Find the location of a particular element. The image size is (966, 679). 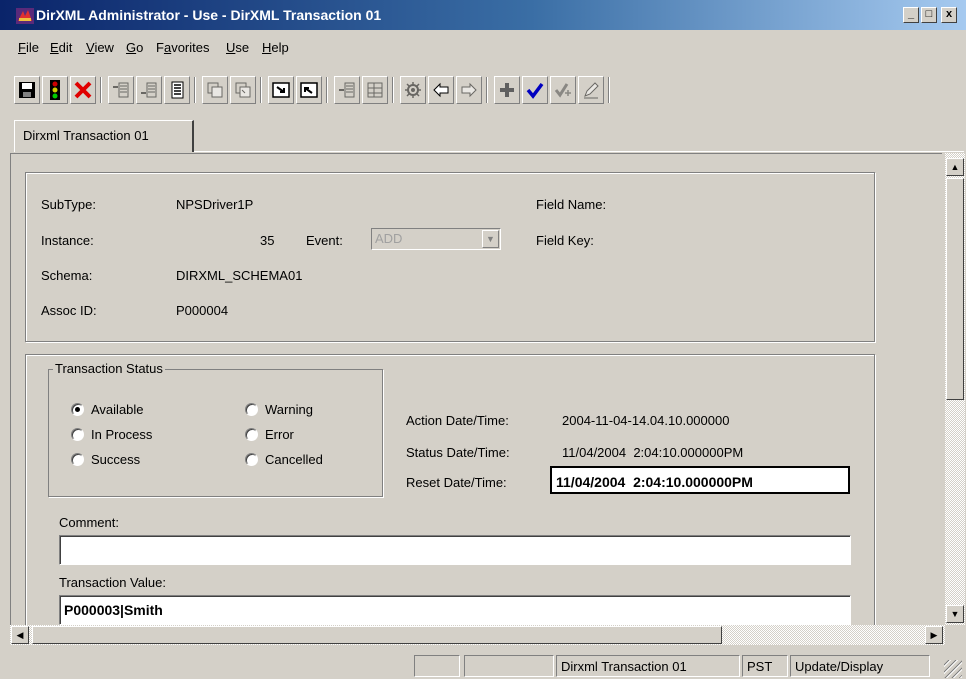

go-previous-button is located at coordinates (309, 90).